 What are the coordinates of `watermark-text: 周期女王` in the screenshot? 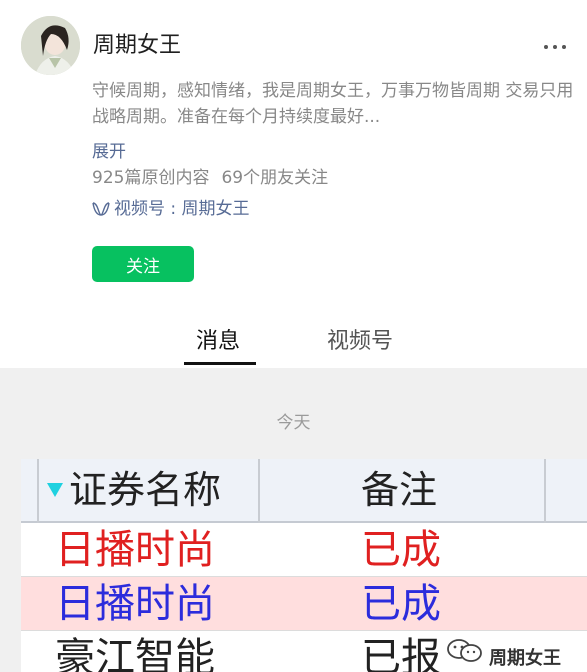 It's located at (525, 658).